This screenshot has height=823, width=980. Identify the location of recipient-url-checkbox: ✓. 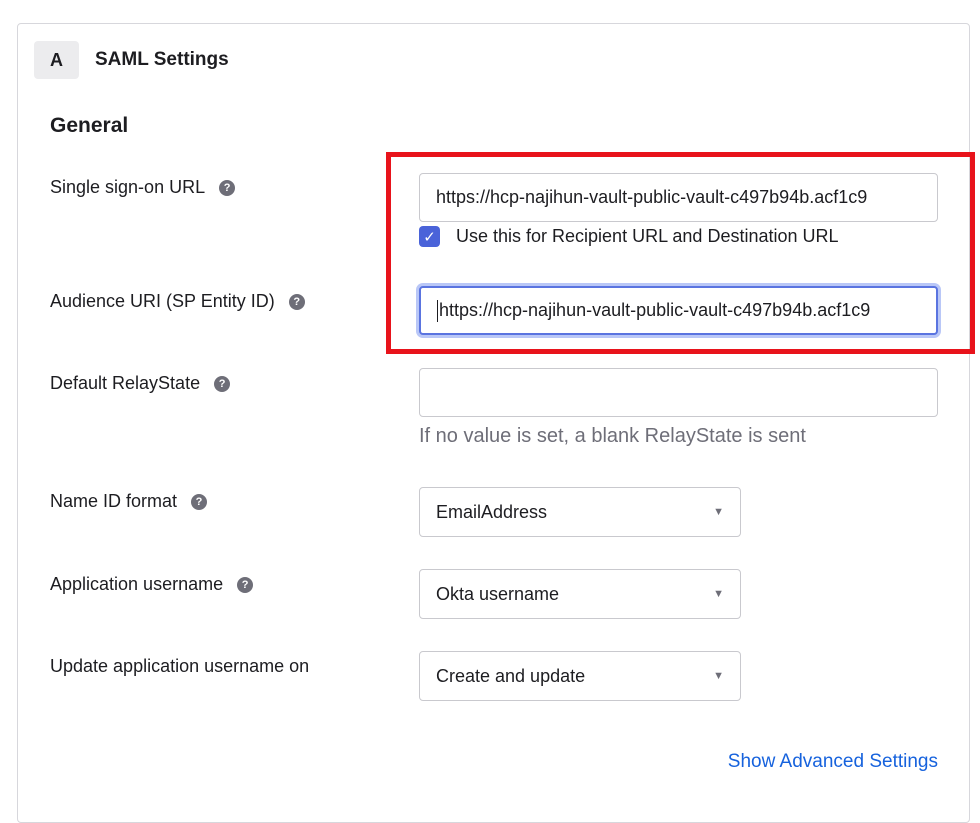
(429, 236).